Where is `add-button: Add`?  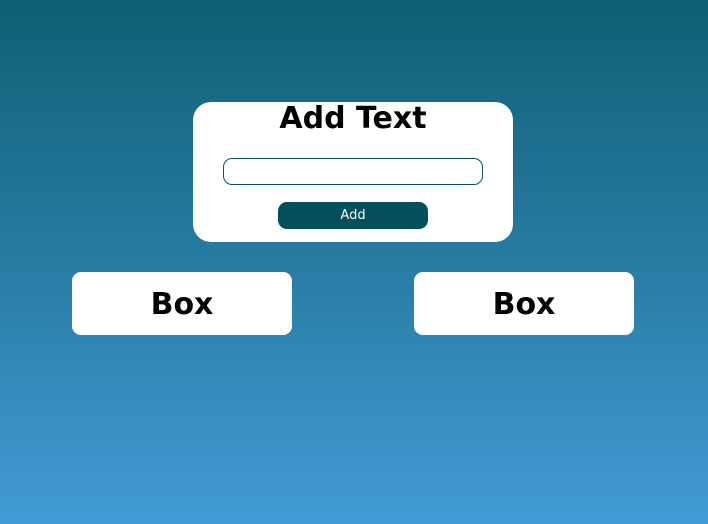 add-button: Add is located at coordinates (353, 215).